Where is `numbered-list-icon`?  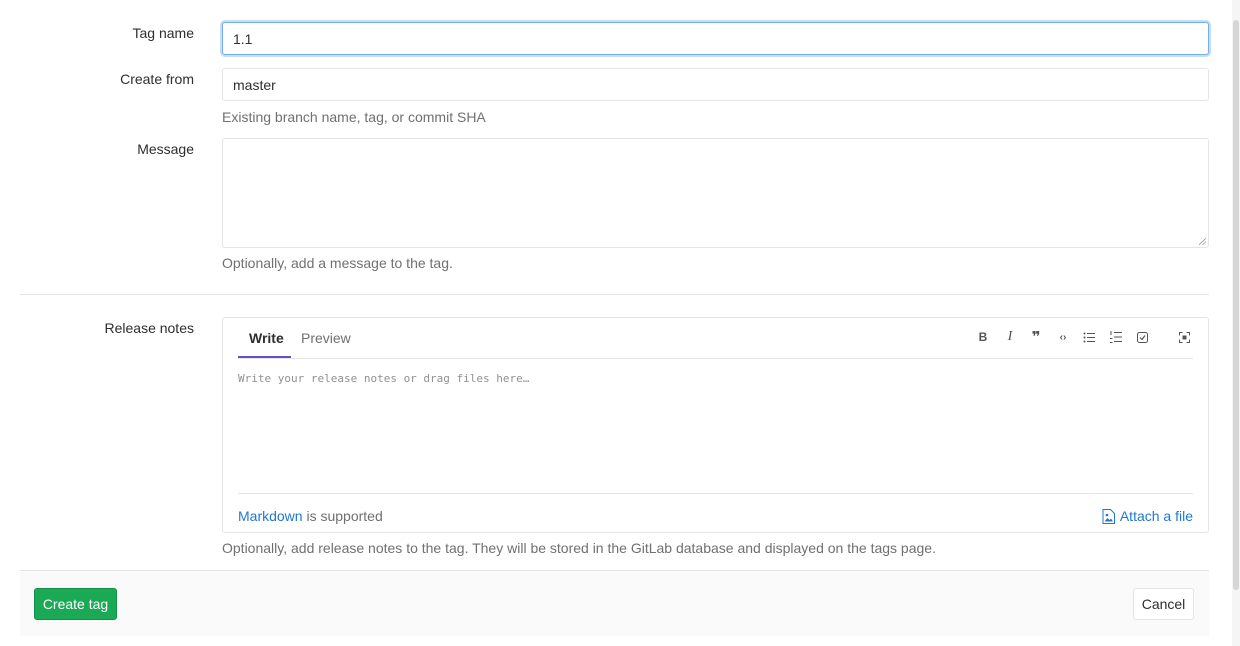
numbered-list-icon is located at coordinates (1116, 337).